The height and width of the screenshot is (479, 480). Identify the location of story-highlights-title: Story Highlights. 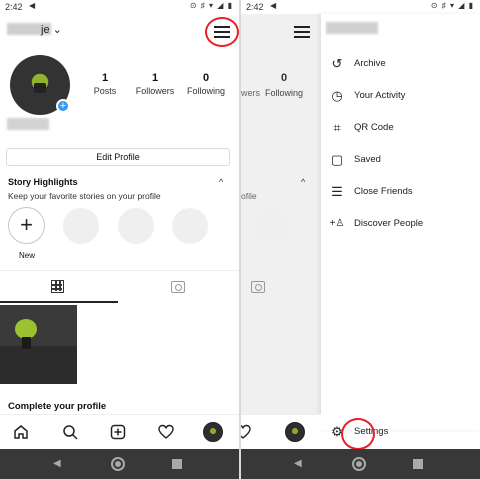
(43, 182).